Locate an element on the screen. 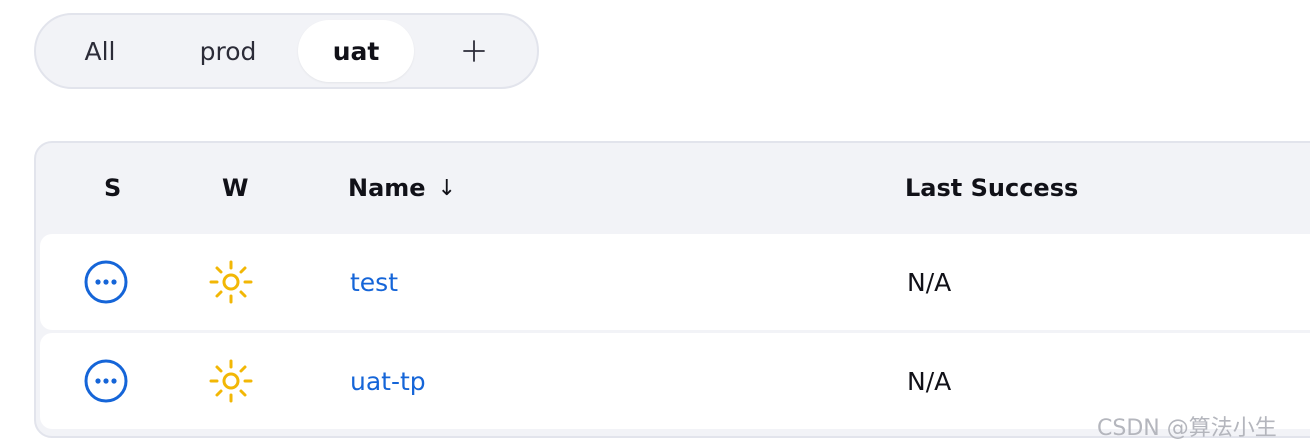 The height and width of the screenshot is (448, 1310). header-name: Name ↓ is located at coordinates (402, 188).